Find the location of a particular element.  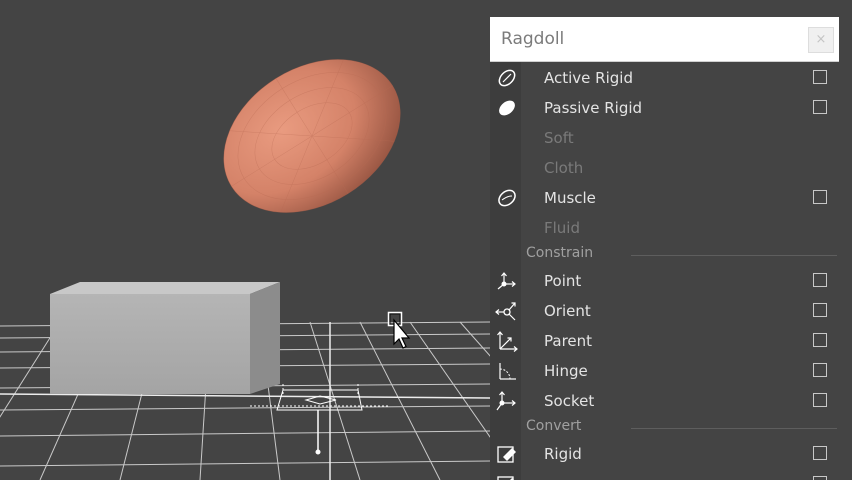

menu-item-label: Hinge is located at coordinates (566, 371).